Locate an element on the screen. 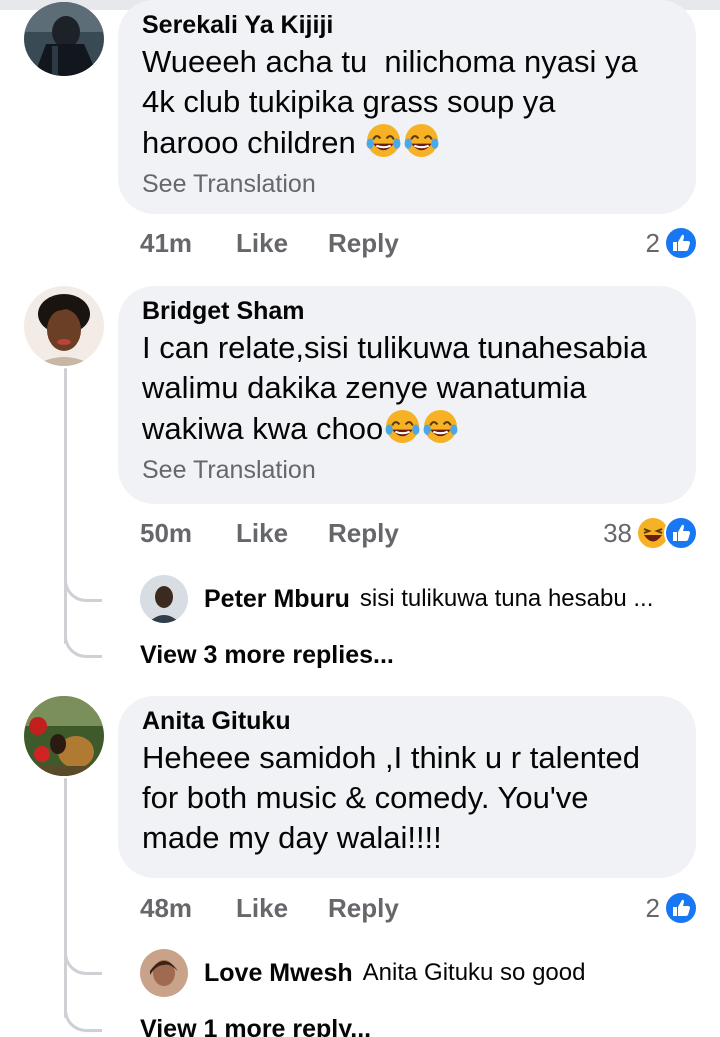  comment-actions: 50m Like Reply is located at coordinates (269, 533).